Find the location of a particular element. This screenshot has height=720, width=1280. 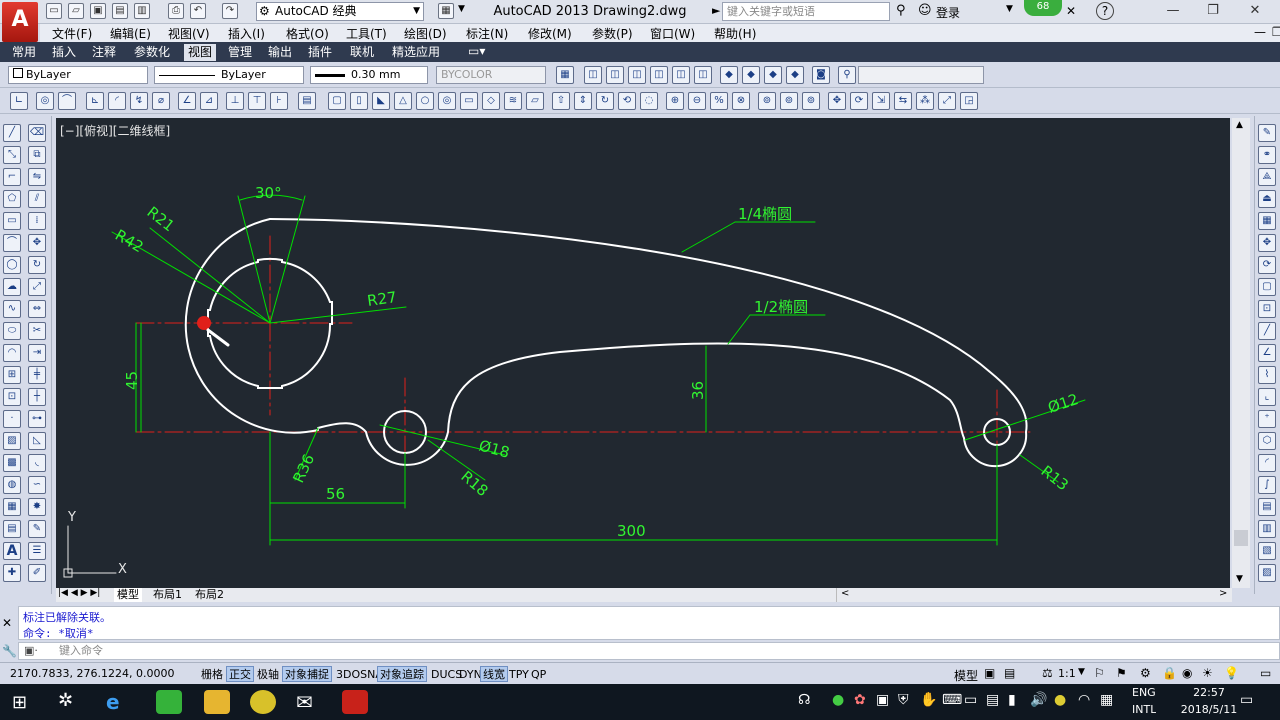

restore-icon: ❐ is located at coordinates (1213, 11).